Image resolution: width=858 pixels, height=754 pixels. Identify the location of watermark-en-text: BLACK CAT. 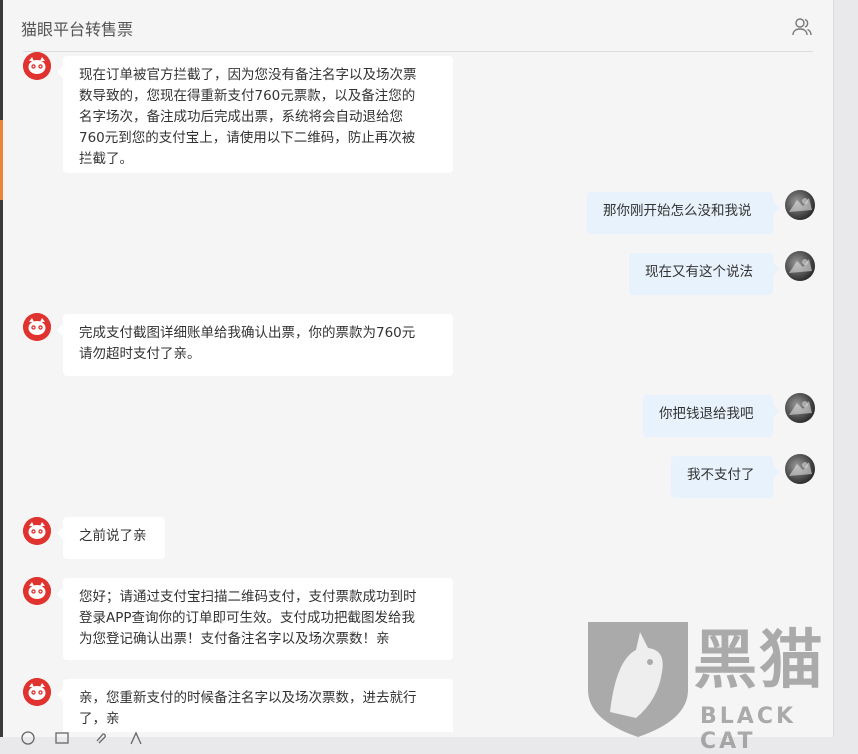
(748, 729).